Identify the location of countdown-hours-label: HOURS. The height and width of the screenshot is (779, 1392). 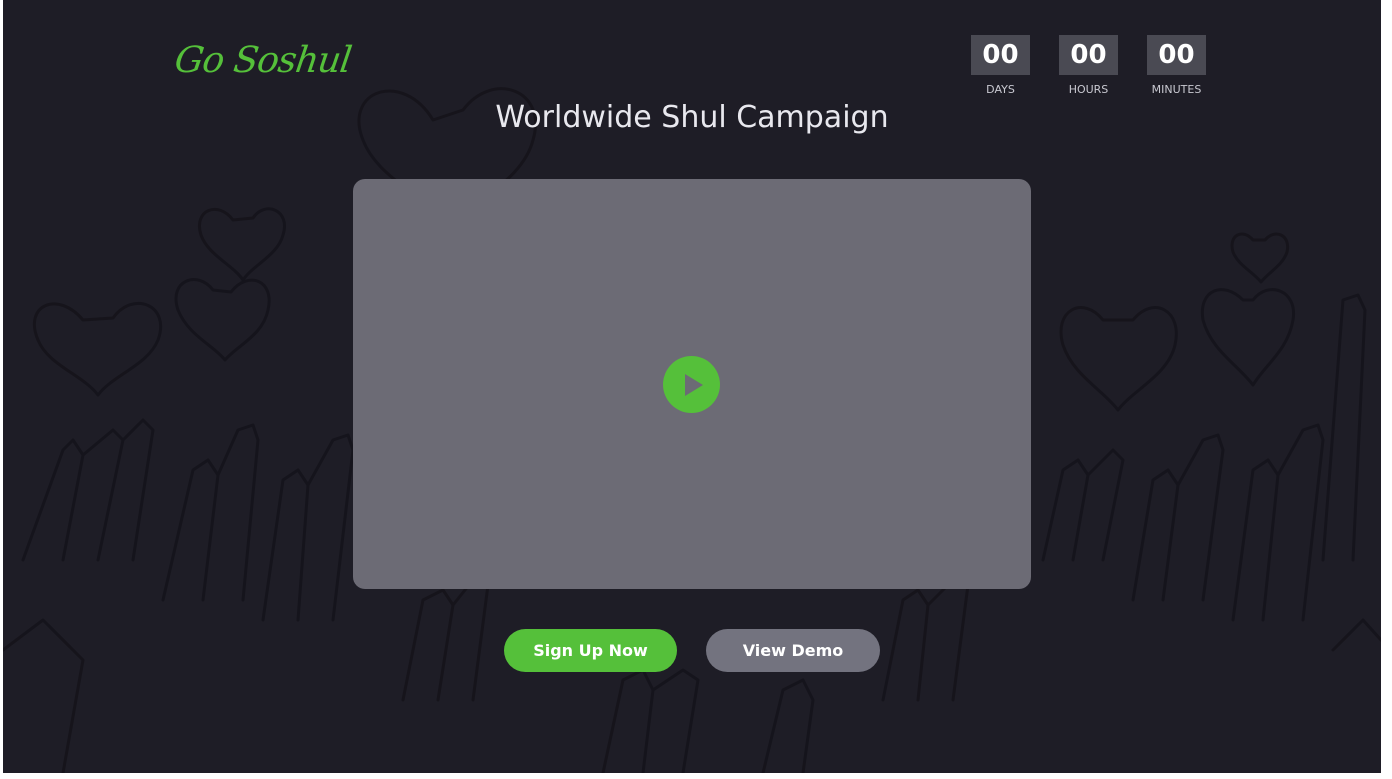
(1088, 89).